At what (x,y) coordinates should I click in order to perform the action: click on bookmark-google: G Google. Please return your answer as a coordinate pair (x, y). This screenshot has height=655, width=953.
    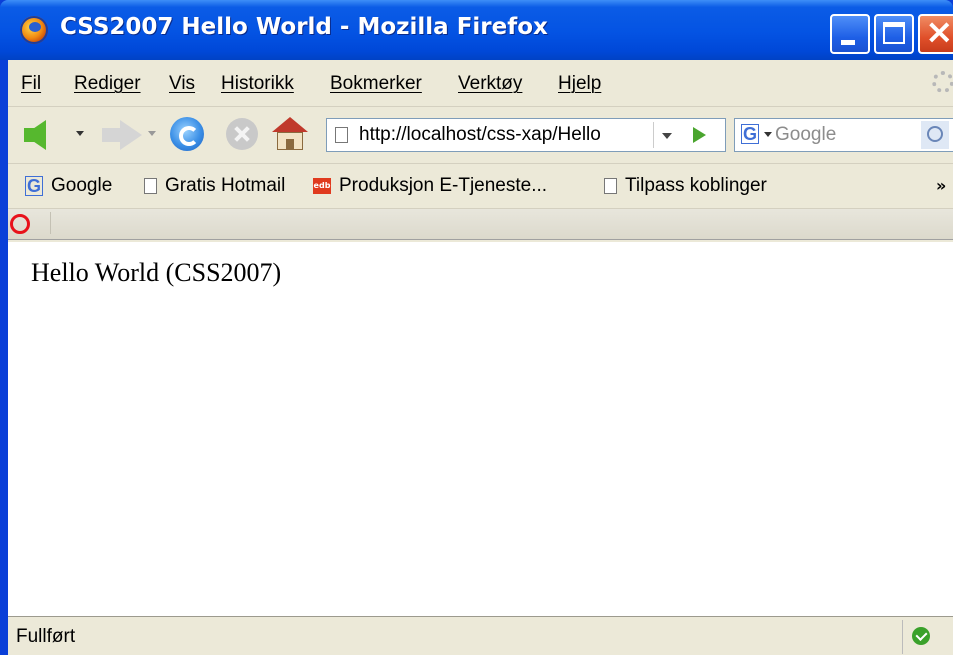
    Looking at the image, I should click on (68, 187).